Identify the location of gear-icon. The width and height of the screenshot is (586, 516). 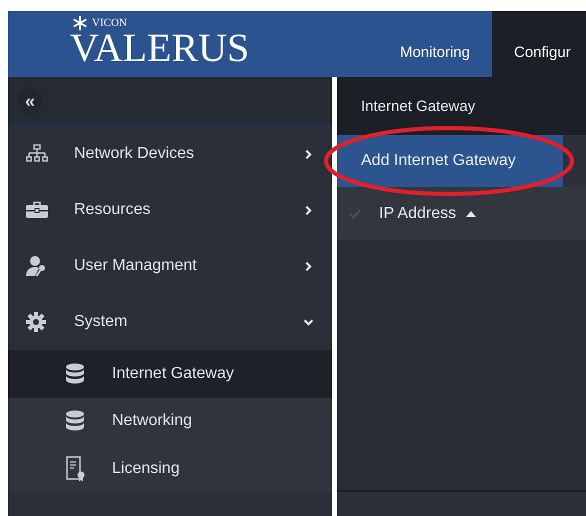
(36, 322).